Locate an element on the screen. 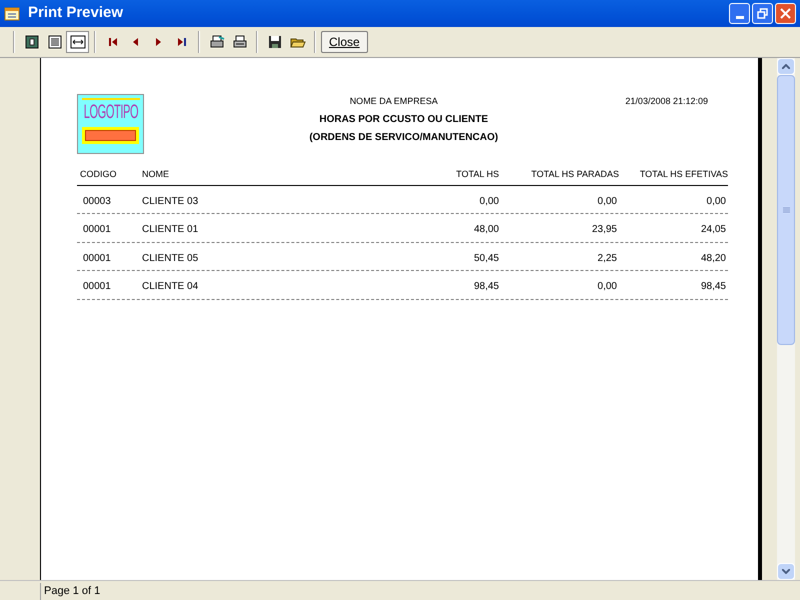 The image size is (800, 600). grip-icon is located at coordinates (786, 210).